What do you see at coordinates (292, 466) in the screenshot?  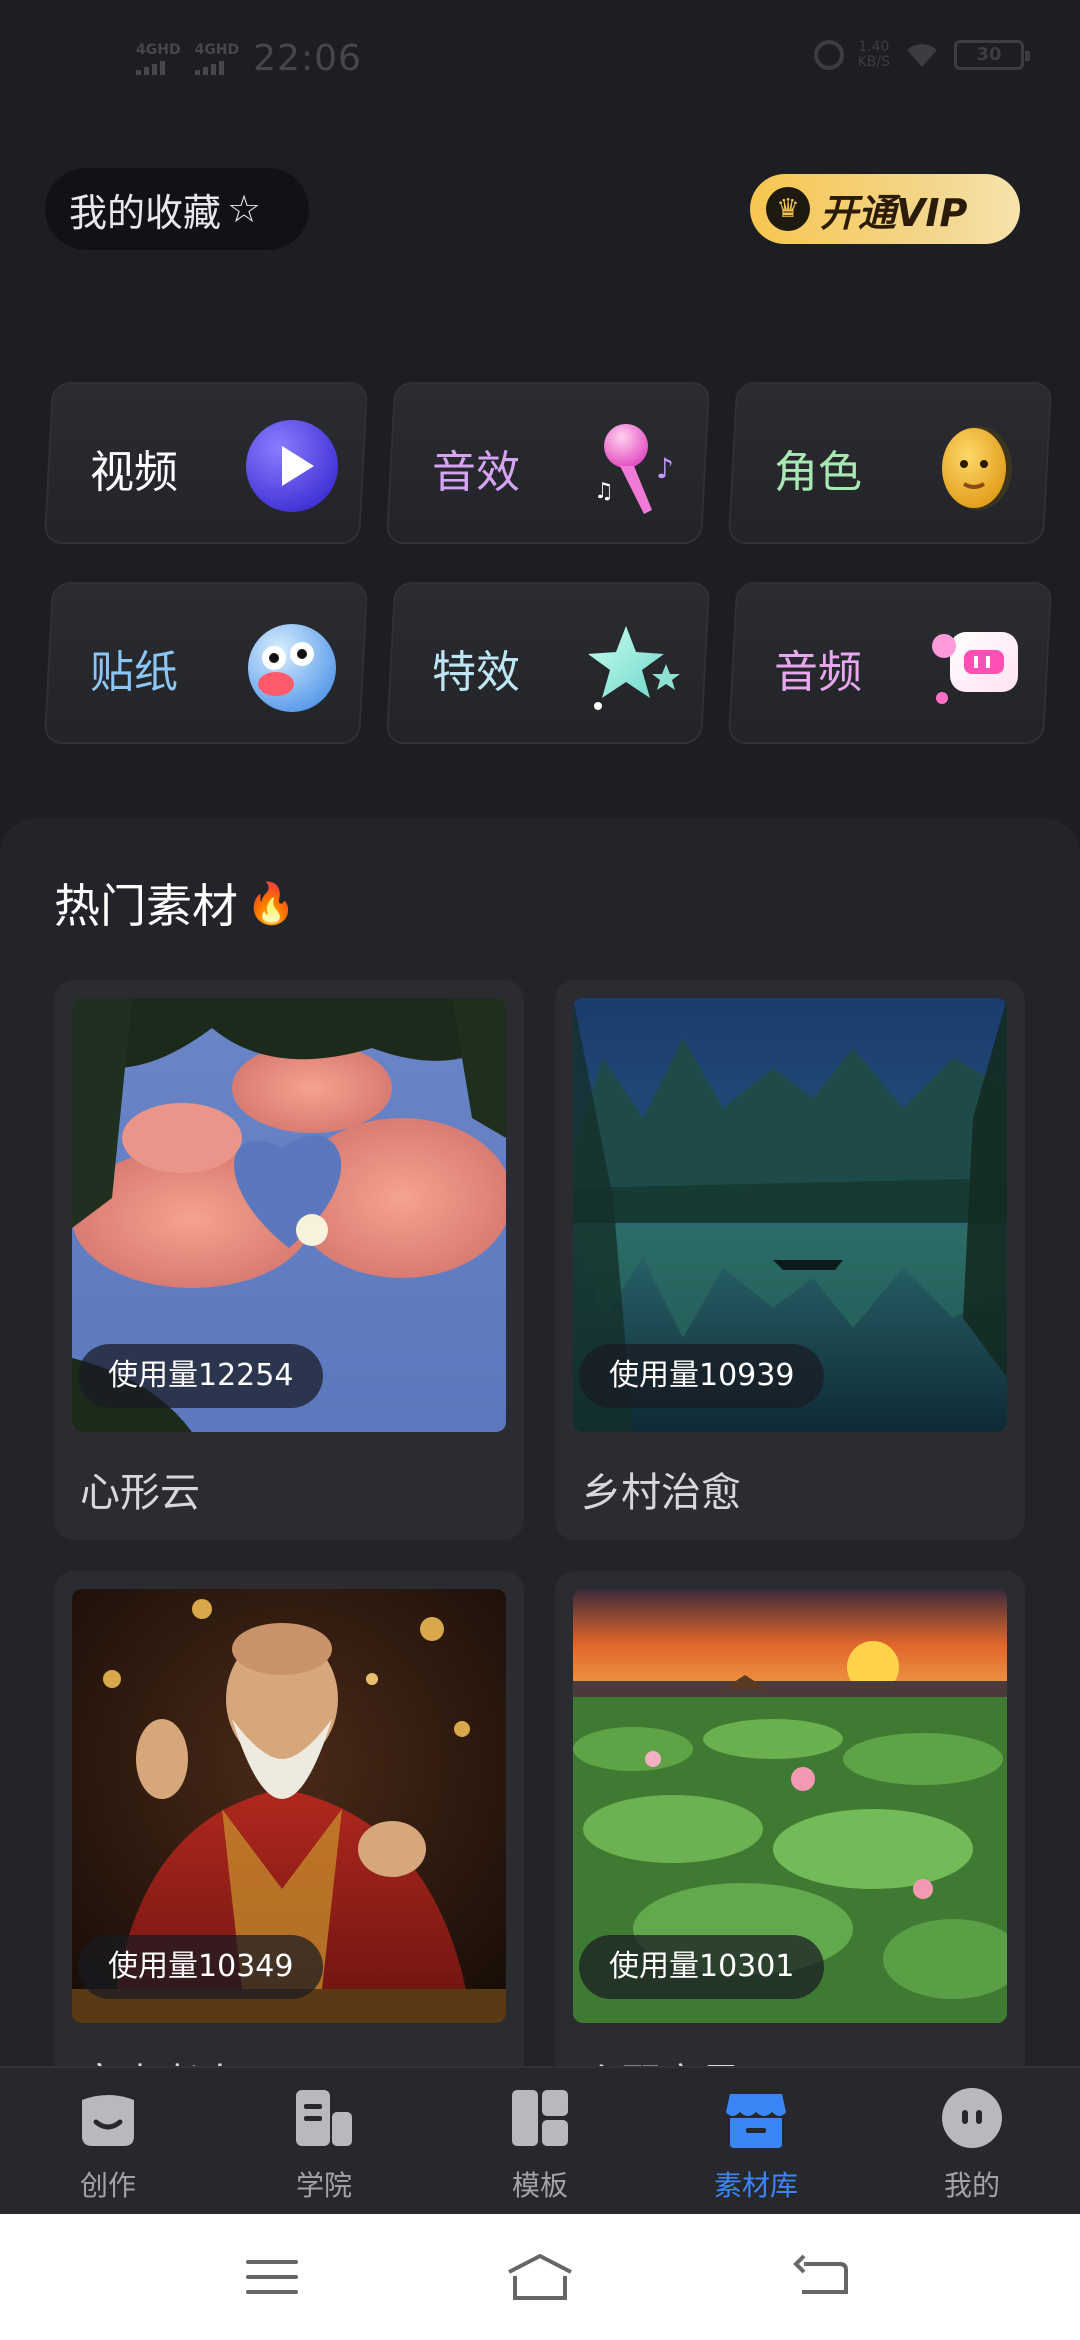 I see `play-icon` at bounding box center [292, 466].